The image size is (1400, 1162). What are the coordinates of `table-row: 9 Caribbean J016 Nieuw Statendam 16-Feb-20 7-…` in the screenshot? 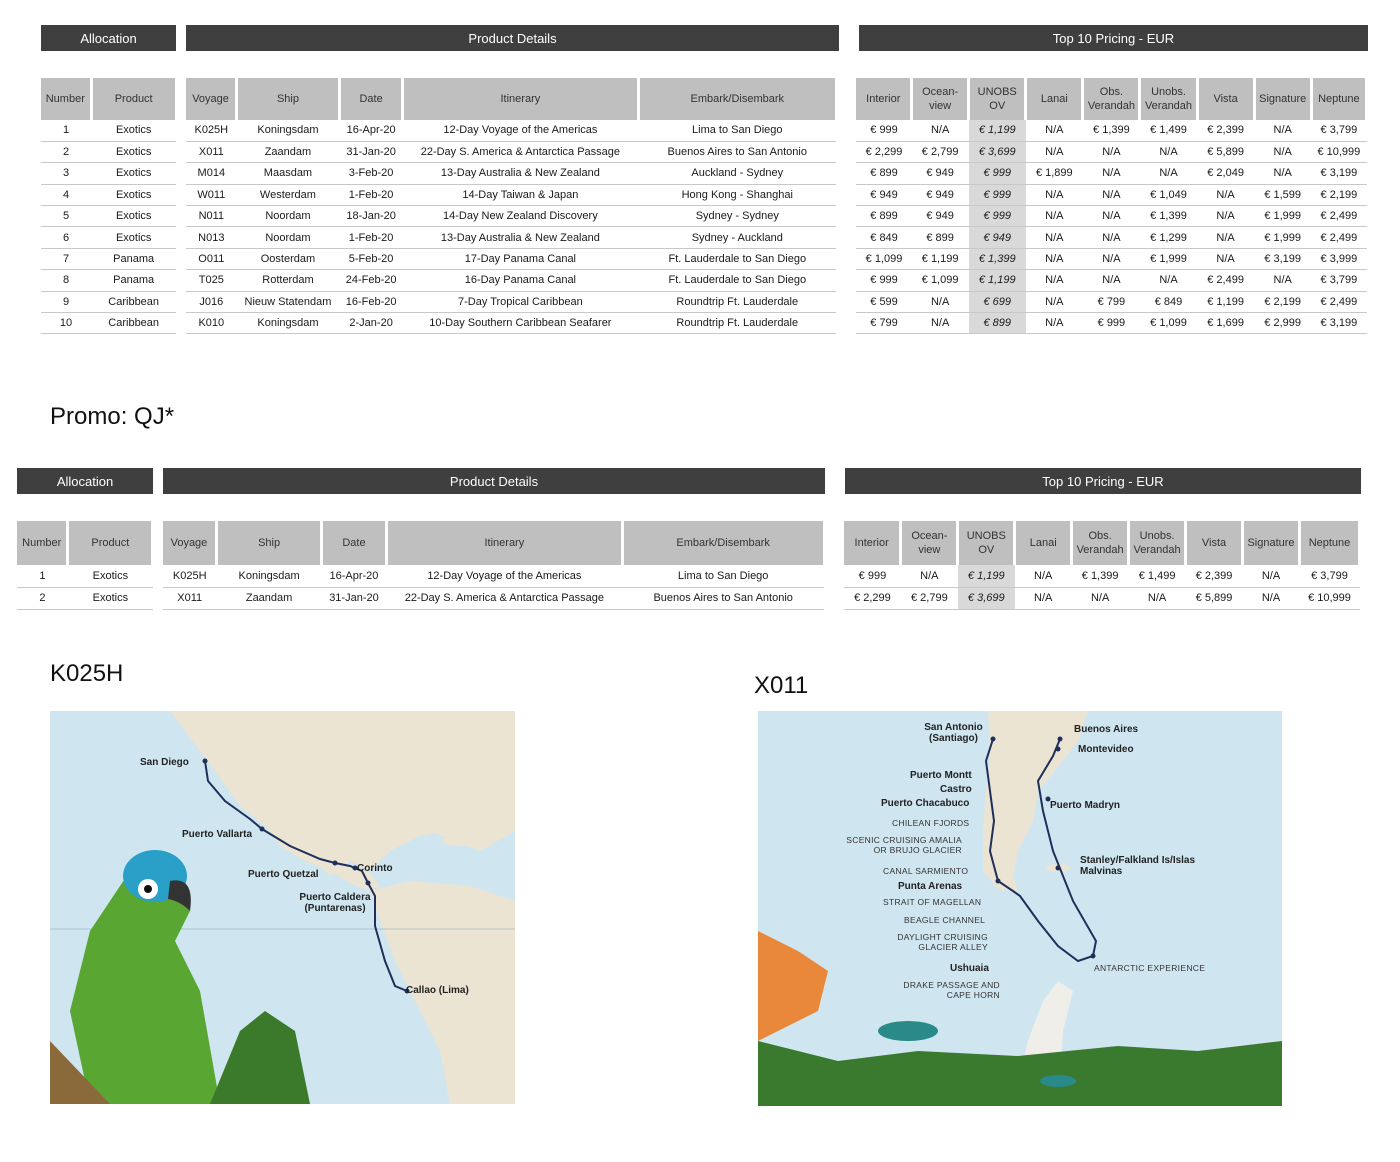 It's located at (704, 302).